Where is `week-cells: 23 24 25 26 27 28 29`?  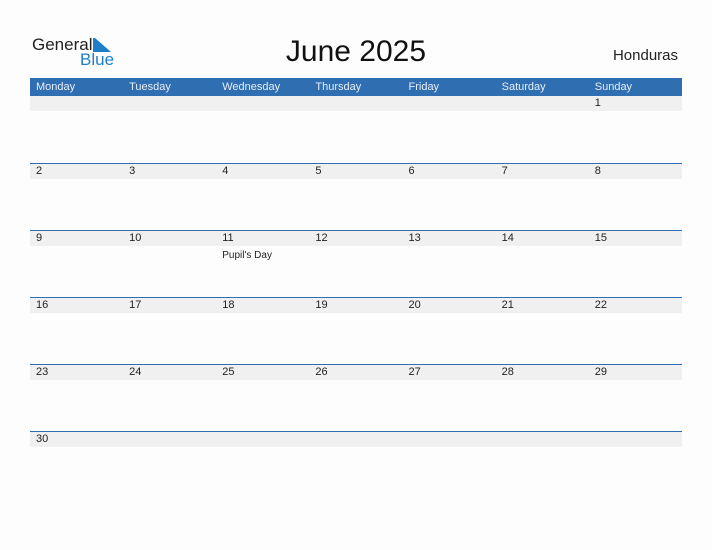 week-cells: 23 24 25 26 27 28 29 is located at coordinates (356, 372).